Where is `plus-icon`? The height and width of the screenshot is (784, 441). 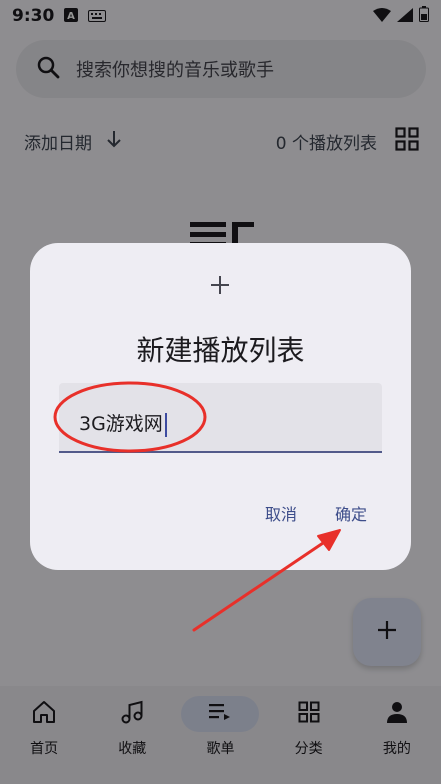 plus-icon is located at coordinates (220, 287).